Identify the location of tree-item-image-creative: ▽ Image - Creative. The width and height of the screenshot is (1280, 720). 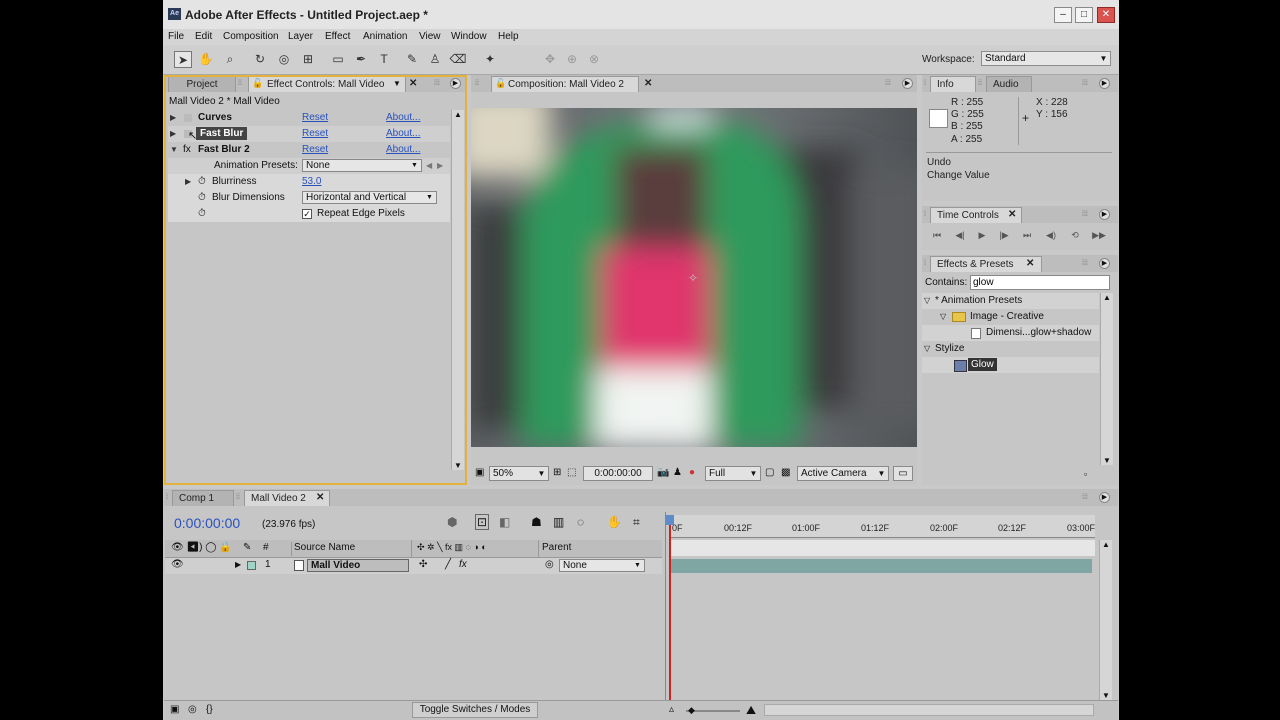
(1010, 317).